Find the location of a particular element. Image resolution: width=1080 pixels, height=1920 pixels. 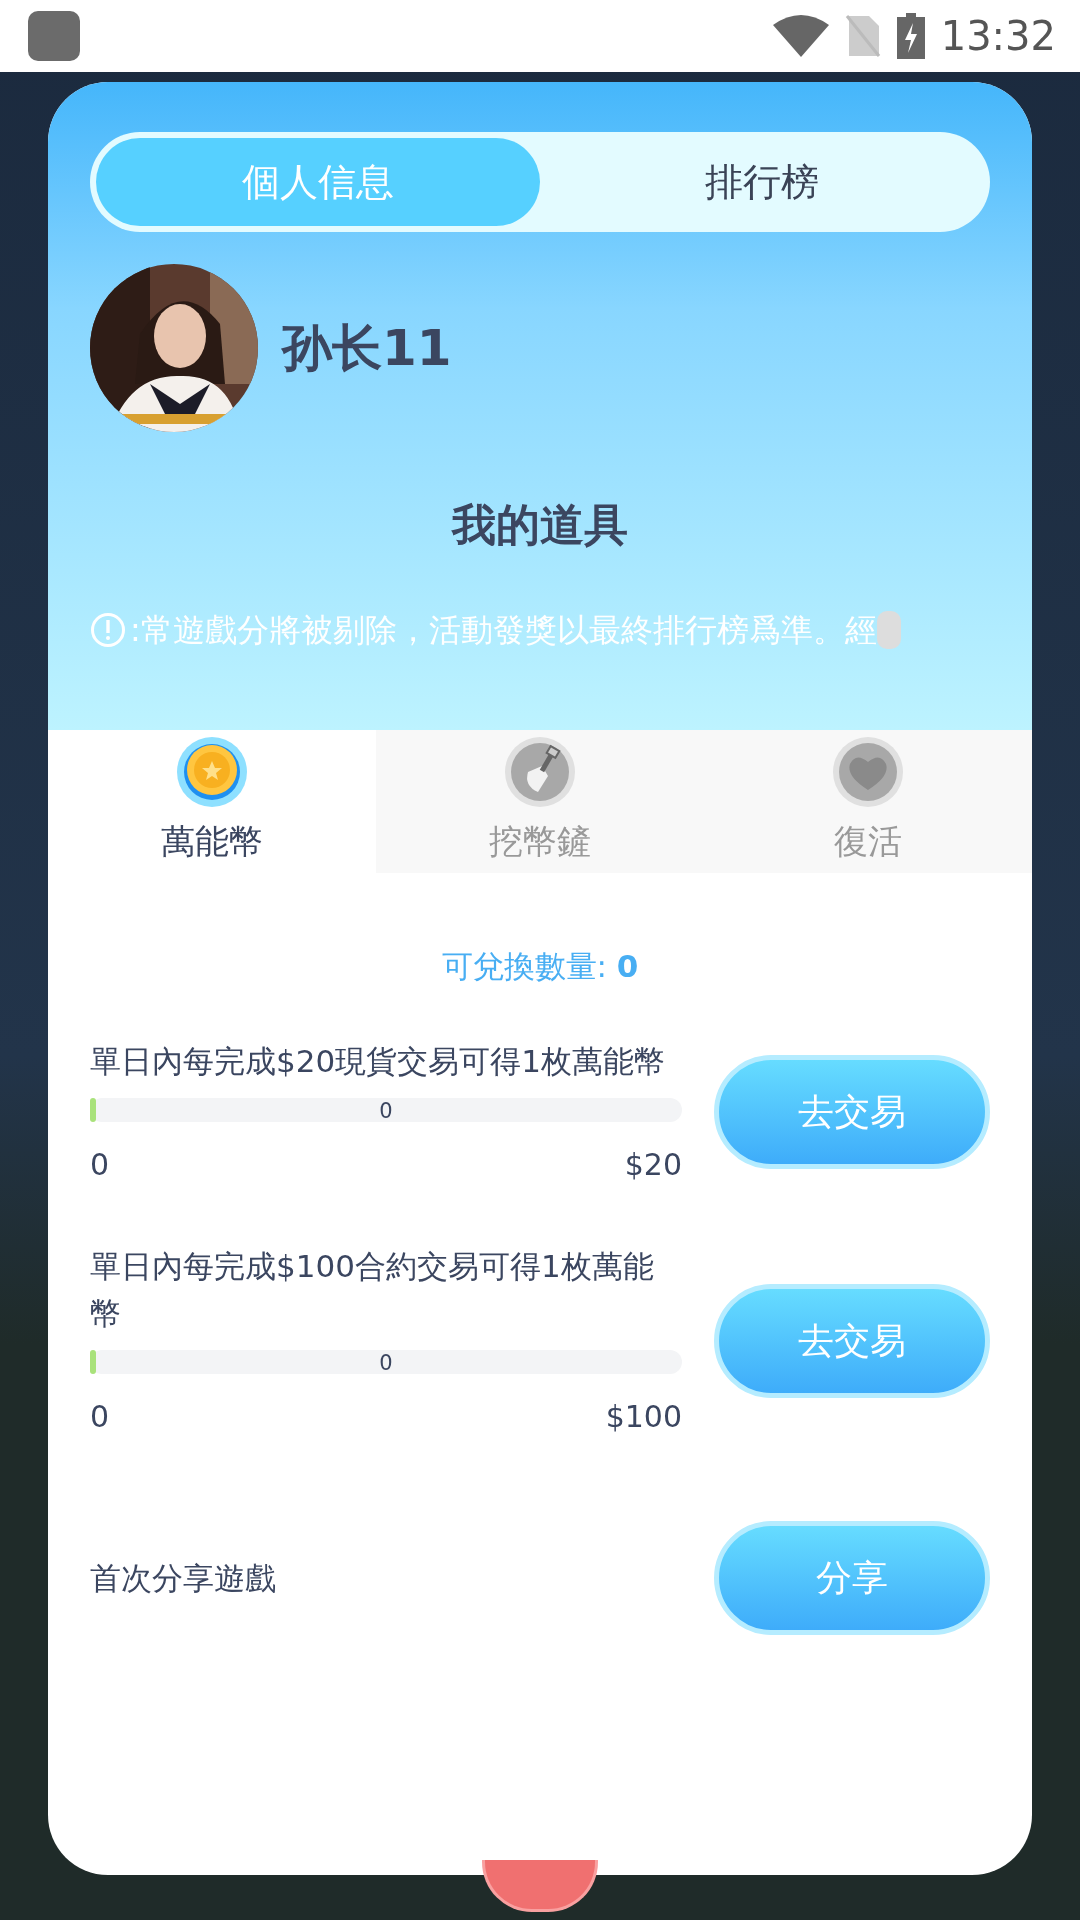

battery-charging-icon is located at coordinates (910, 36).